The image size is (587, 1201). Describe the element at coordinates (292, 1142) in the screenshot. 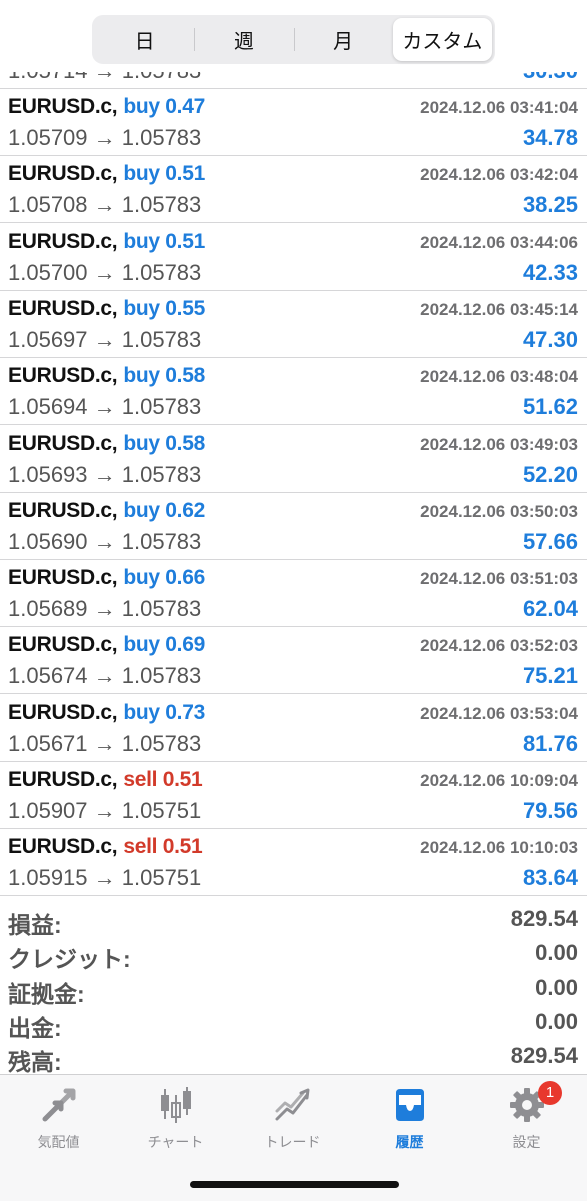

I see `tab-label: トレード` at that location.